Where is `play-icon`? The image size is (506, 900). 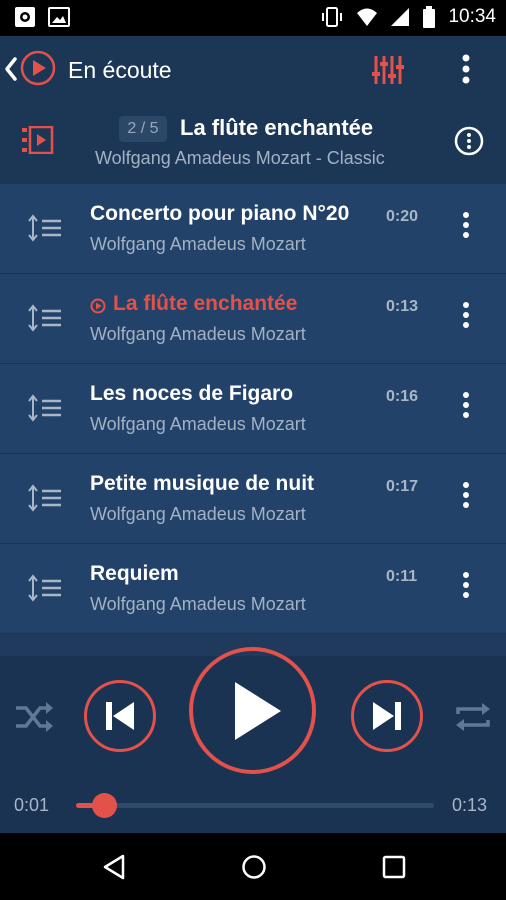 play-icon is located at coordinates (257, 710).